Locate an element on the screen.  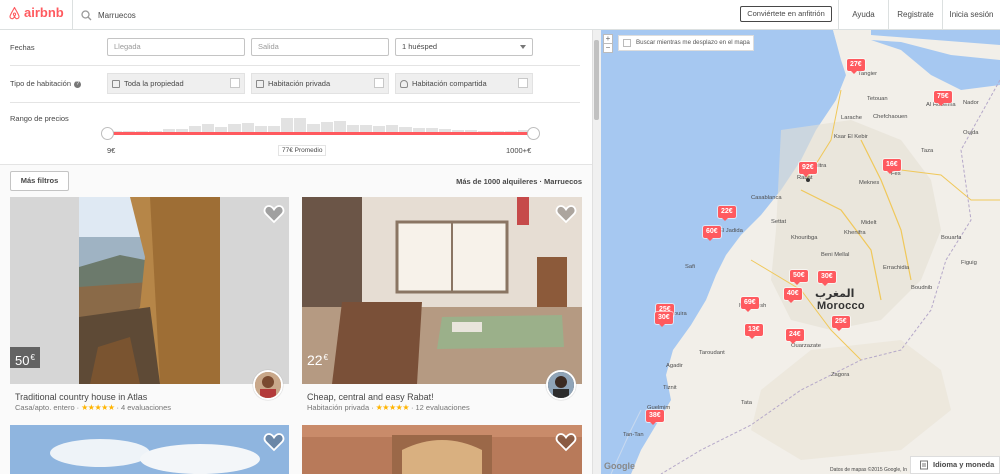
map-price-pin: 75€ is located at coordinates (943, 98).